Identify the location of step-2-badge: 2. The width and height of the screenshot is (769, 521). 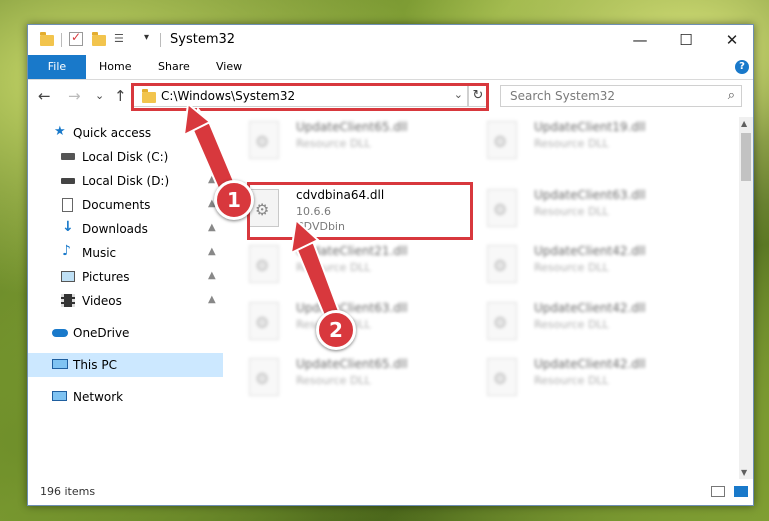
(336, 330).